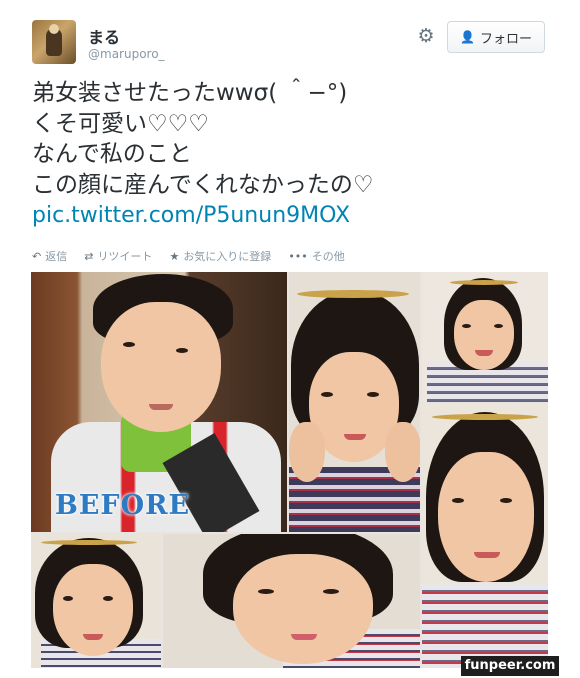 This screenshot has height=678, width=580. What do you see at coordinates (485, 337) in the screenshot?
I see `photo-tile-top-right` at bounding box center [485, 337].